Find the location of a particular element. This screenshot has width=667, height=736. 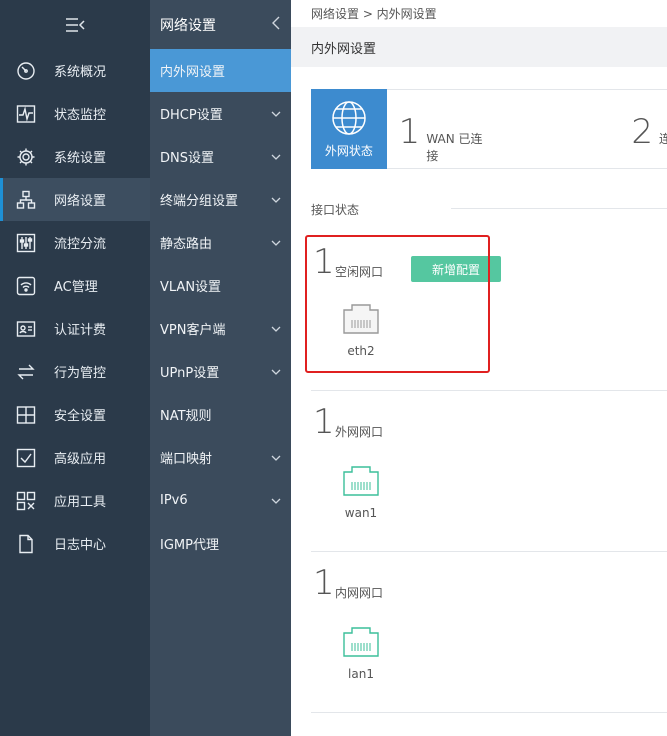

status-row: 外网状态 1 WAN 已连接 2 连 is located at coordinates (489, 129).